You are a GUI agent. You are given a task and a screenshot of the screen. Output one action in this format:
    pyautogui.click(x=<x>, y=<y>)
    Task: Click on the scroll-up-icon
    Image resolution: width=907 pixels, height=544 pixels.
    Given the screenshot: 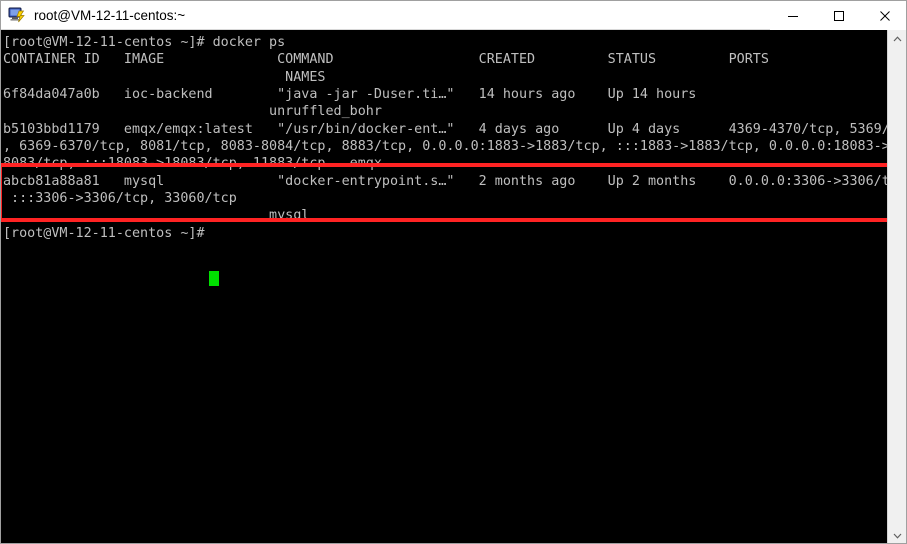 What is the action you would take?
    pyautogui.click(x=897, y=39)
    